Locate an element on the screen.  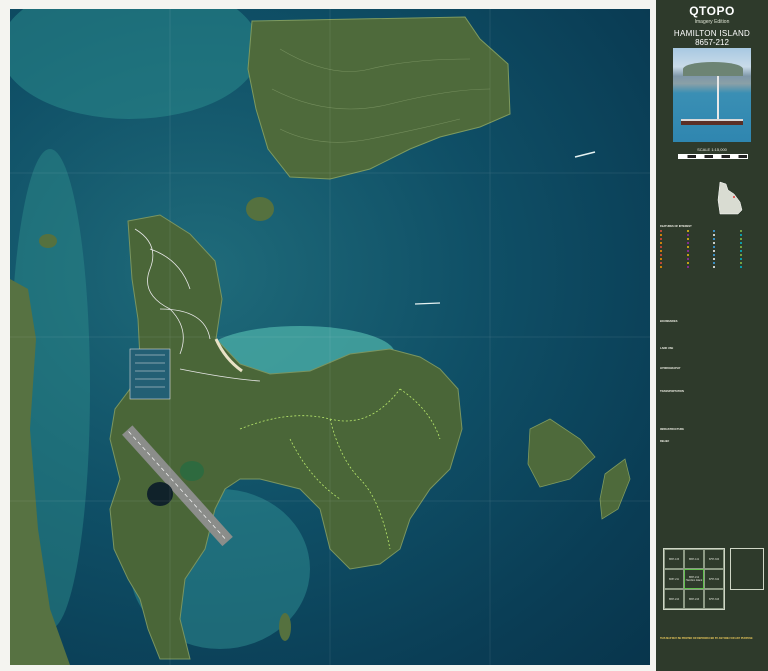
index-cell: 8657-212 Hamilton Island is located at coordinates (694, 579).